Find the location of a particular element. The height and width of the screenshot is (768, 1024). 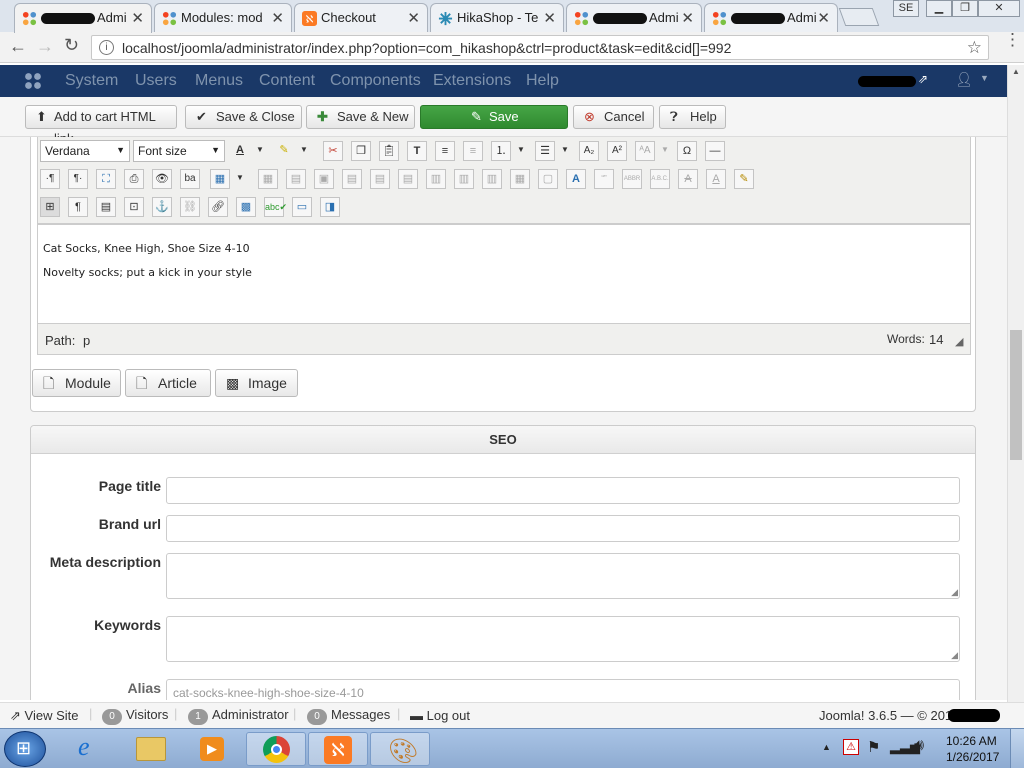

save-button: ✎ Save is located at coordinates (494, 117).